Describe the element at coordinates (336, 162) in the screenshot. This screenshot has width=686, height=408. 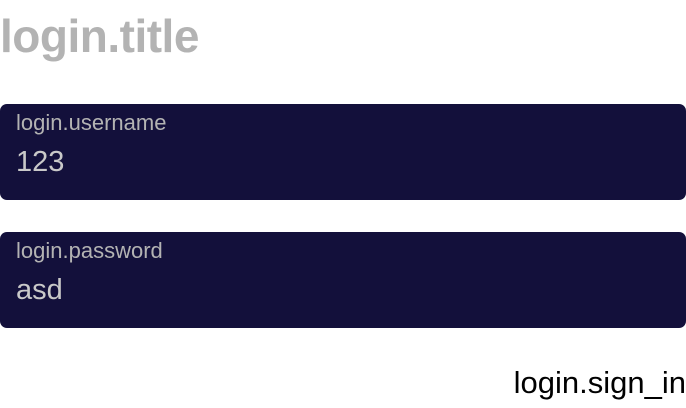
I see `username-input` at that location.